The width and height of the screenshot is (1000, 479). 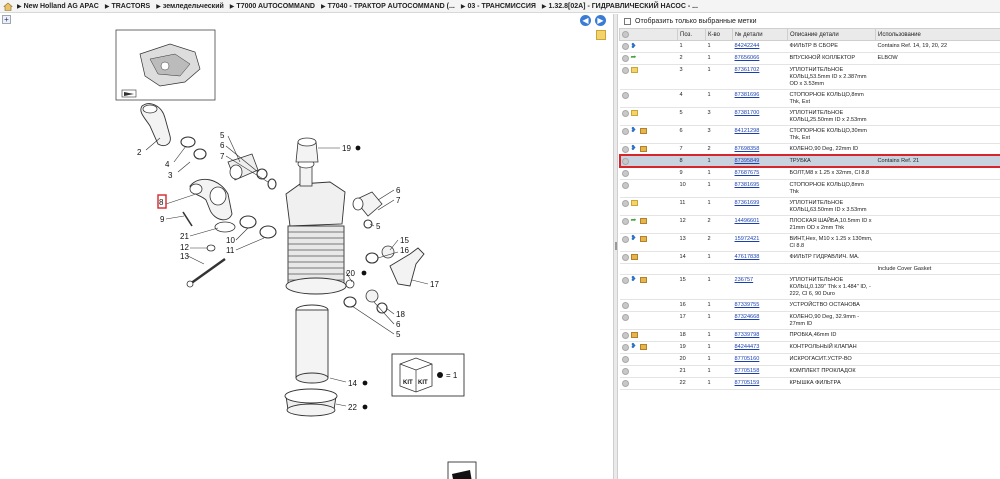 What do you see at coordinates (165, 65) in the screenshot?
I see `thumbnail-view` at bounding box center [165, 65].